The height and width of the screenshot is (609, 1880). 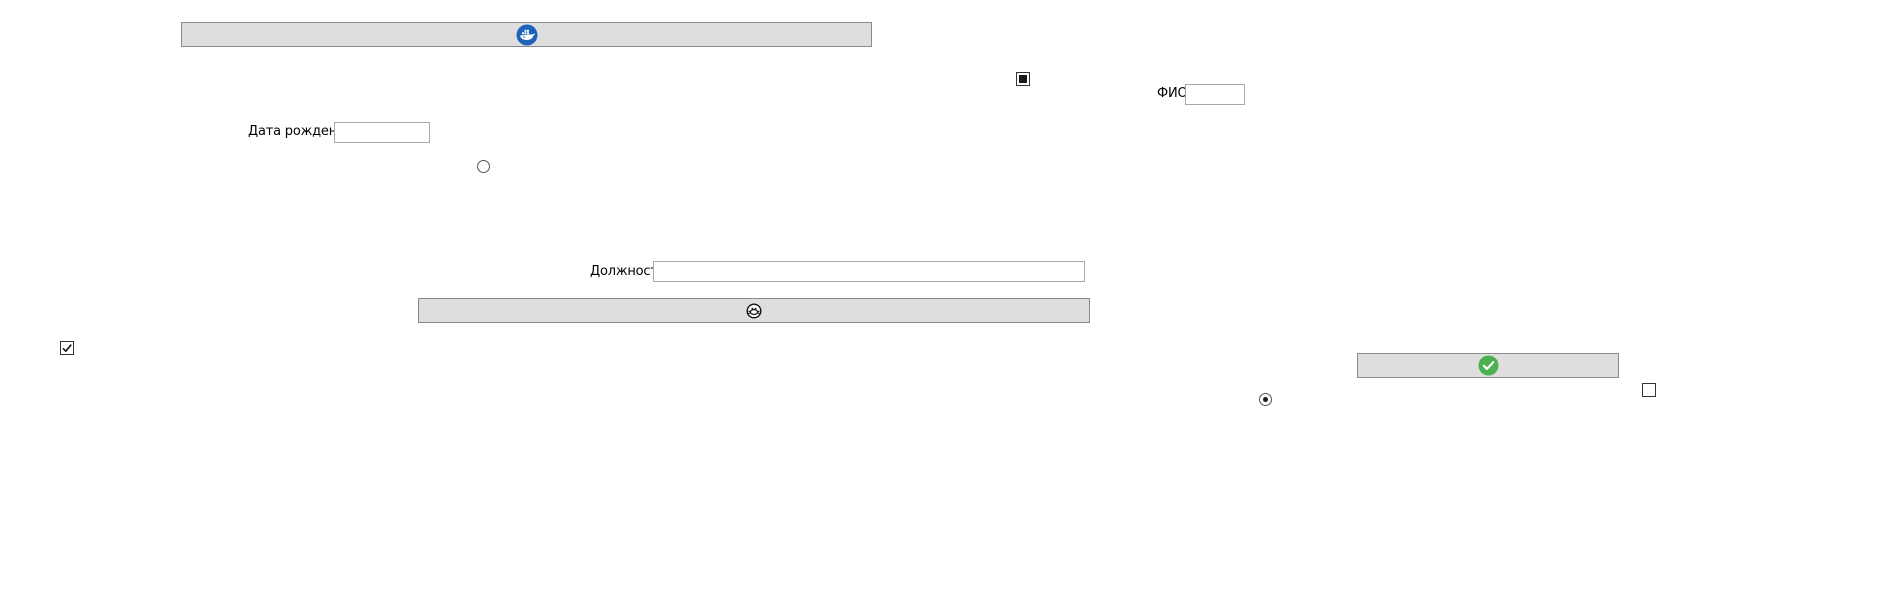 I want to click on whale-button, so click(x=526, y=34).